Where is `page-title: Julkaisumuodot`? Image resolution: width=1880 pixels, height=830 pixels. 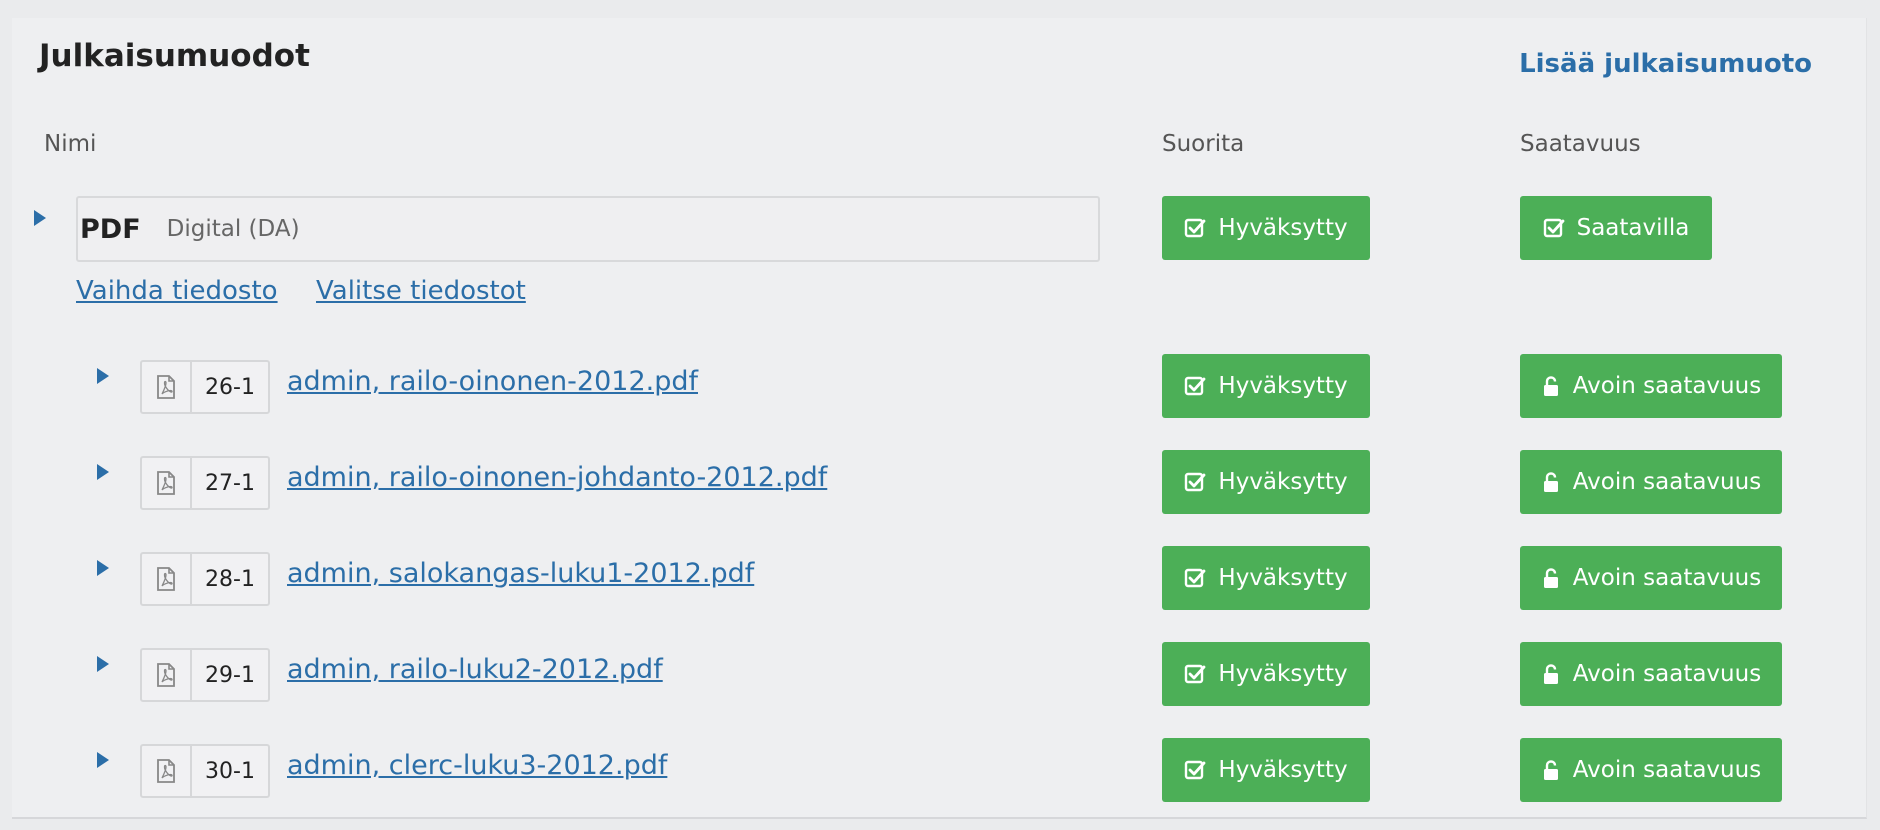 page-title: Julkaisumuodot is located at coordinates (174, 56).